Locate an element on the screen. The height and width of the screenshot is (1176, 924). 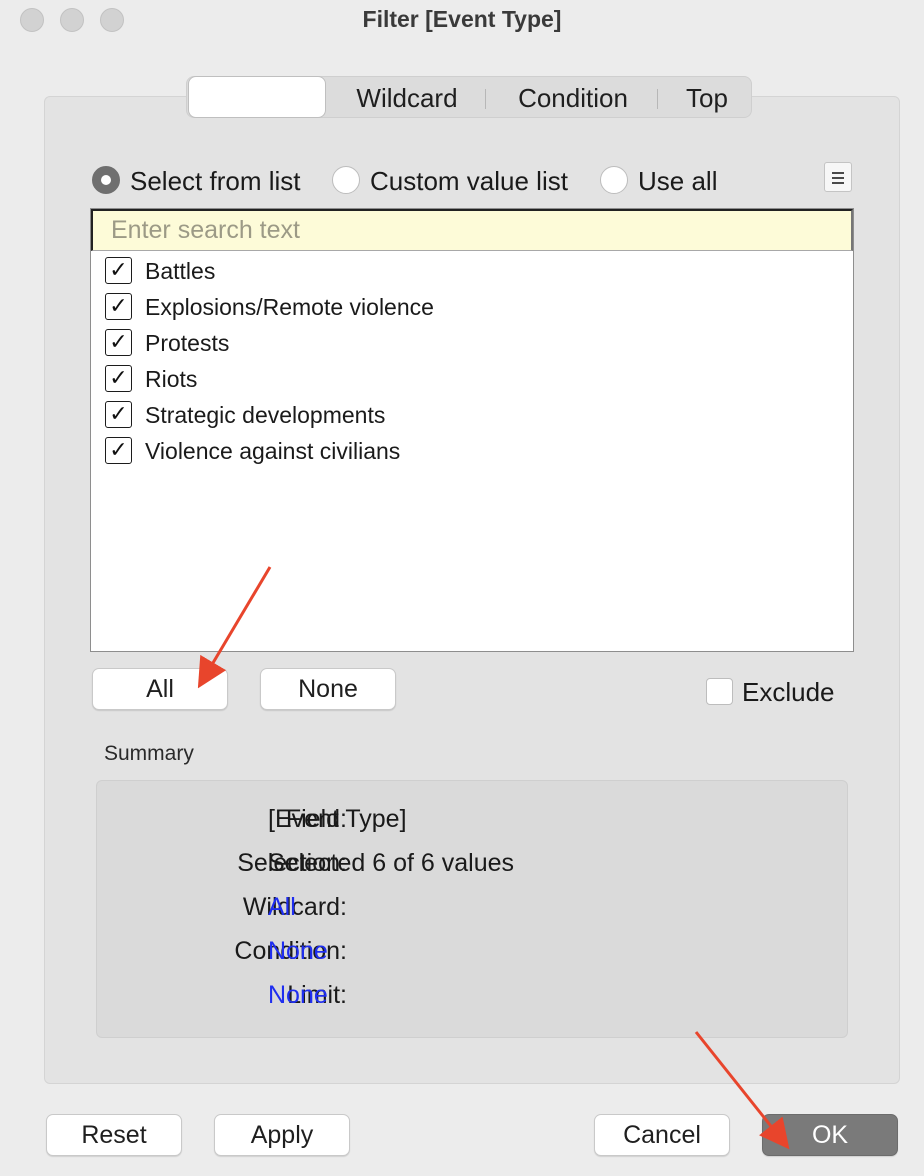
cancel-button: Cancel is located at coordinates (662, 1135).